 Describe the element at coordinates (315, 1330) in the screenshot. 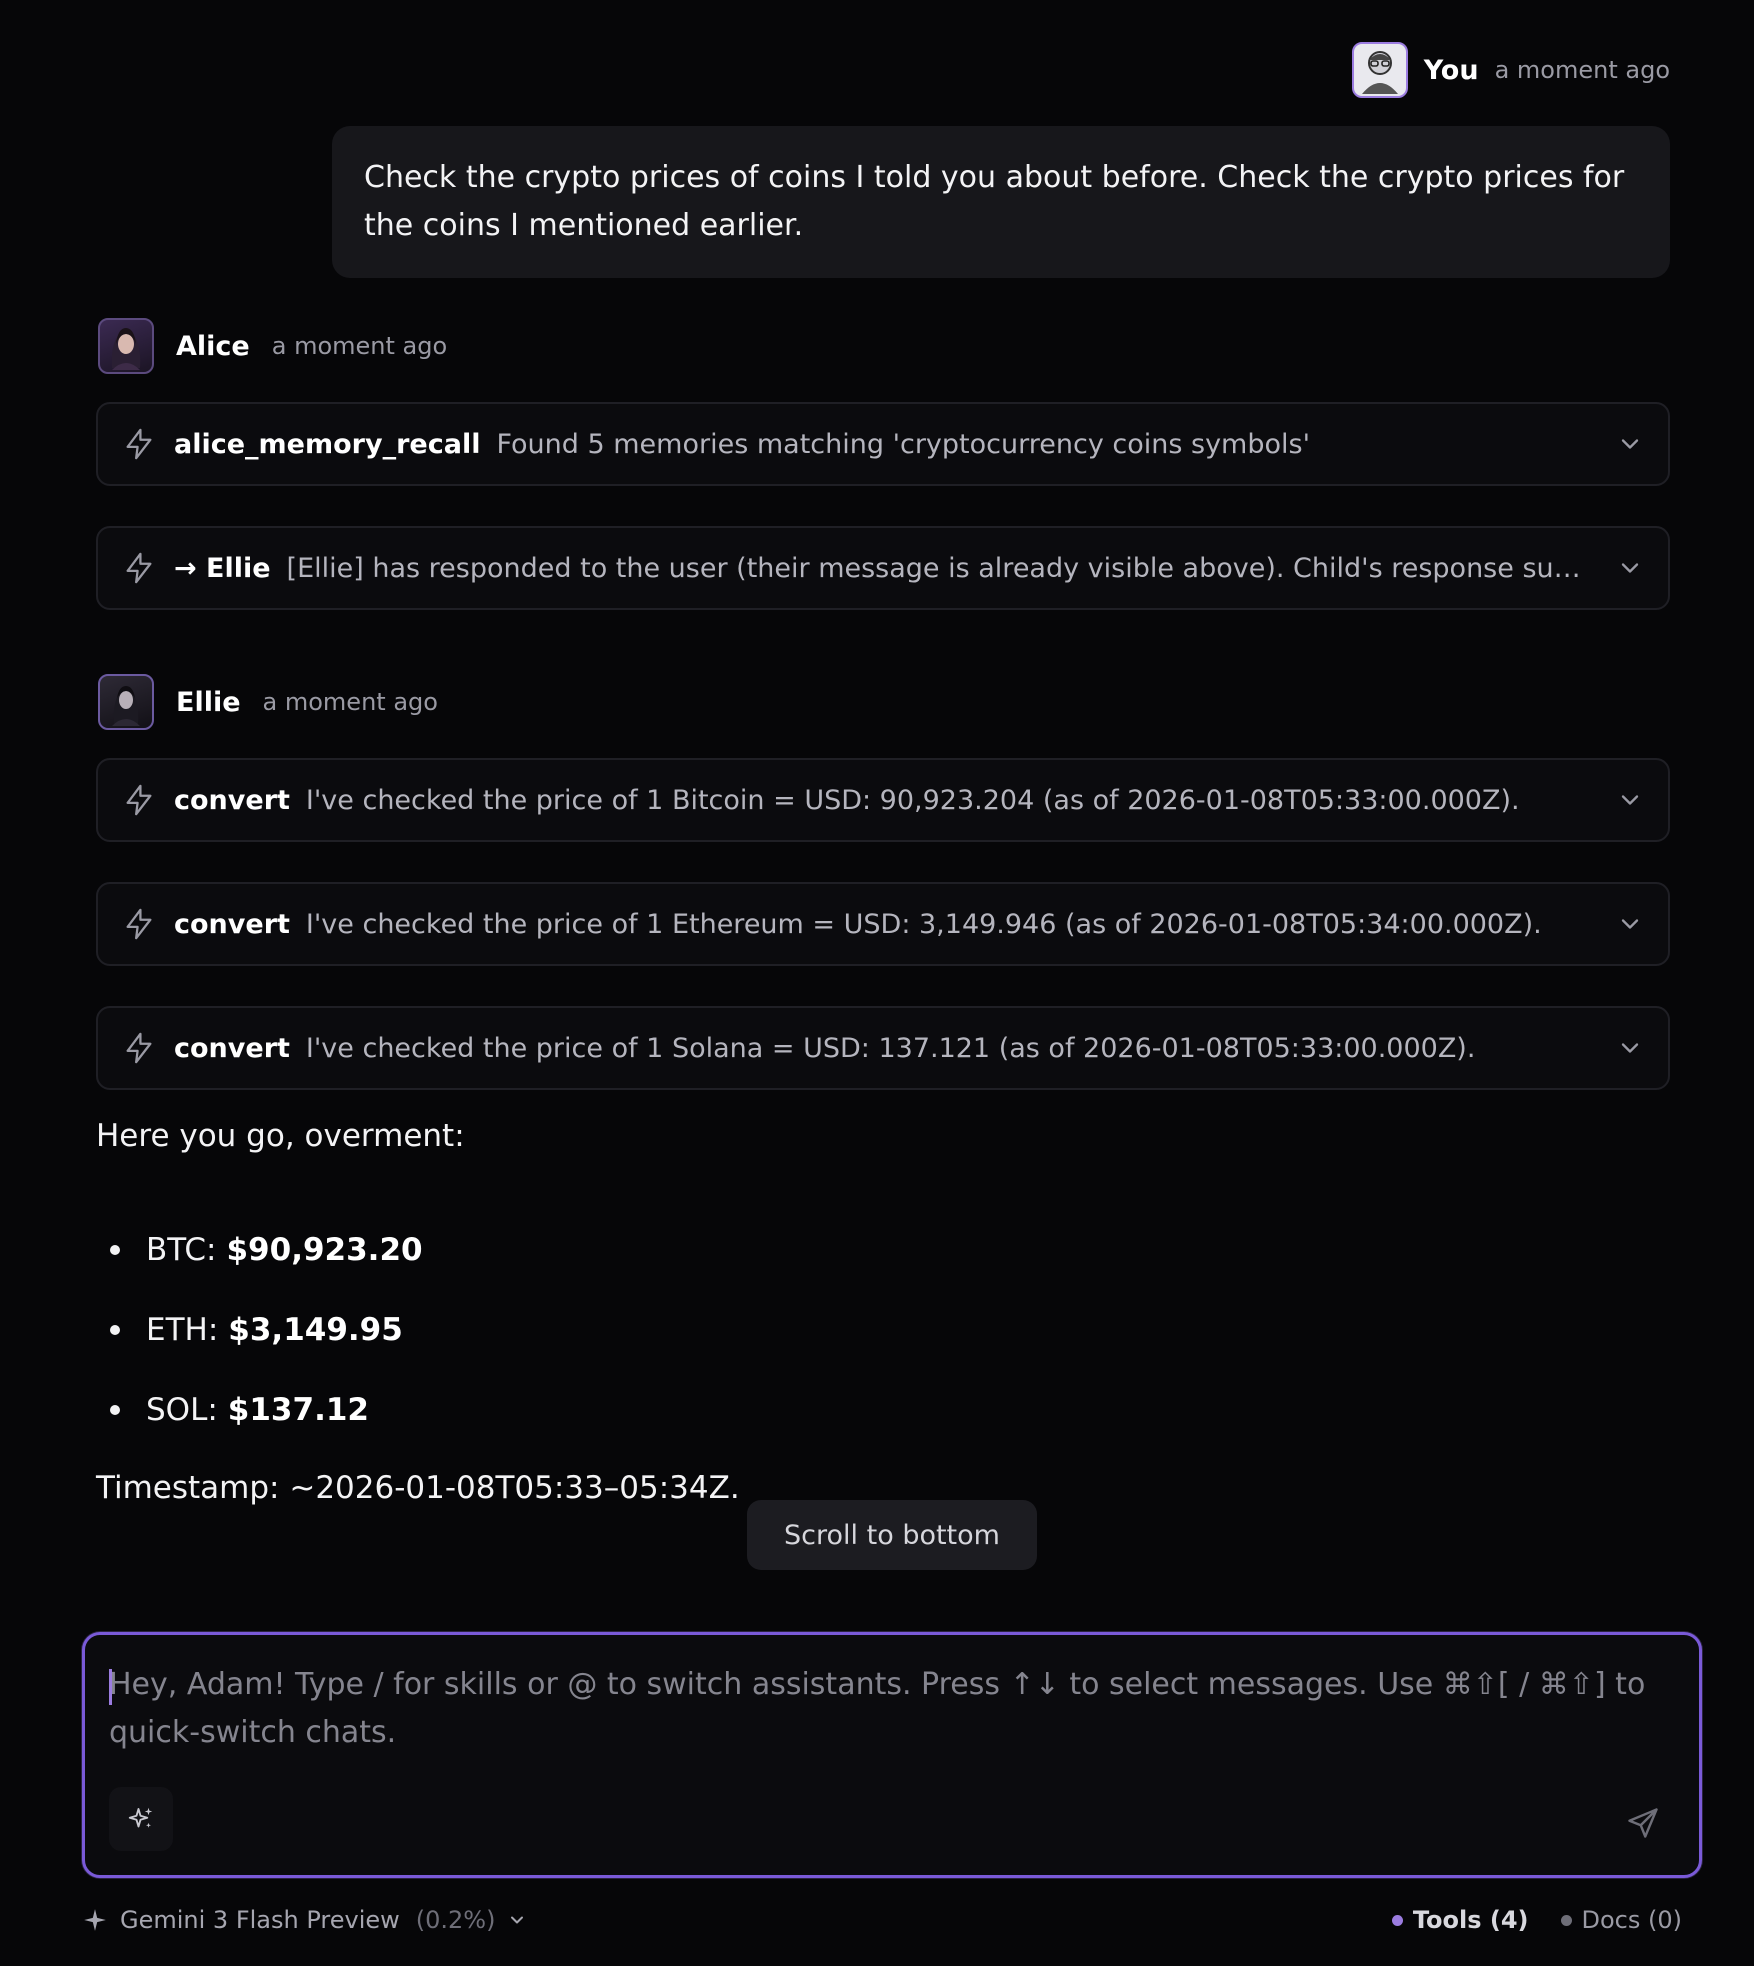

I see `coin-price: $3,149.95` at that location.